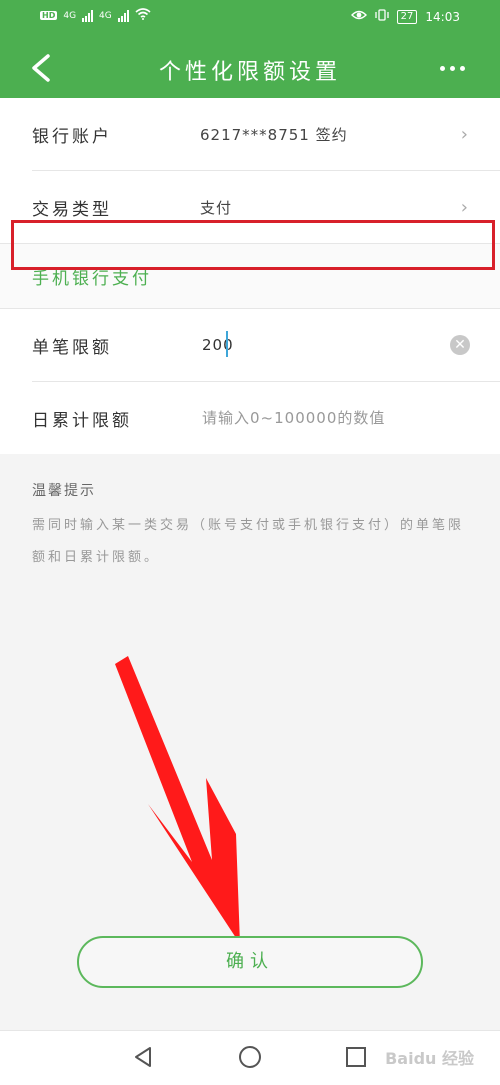 This screenshot has height=1085, width=500. I want to click on bank-account-value: 6217***8751 签约, so click(274, 134).